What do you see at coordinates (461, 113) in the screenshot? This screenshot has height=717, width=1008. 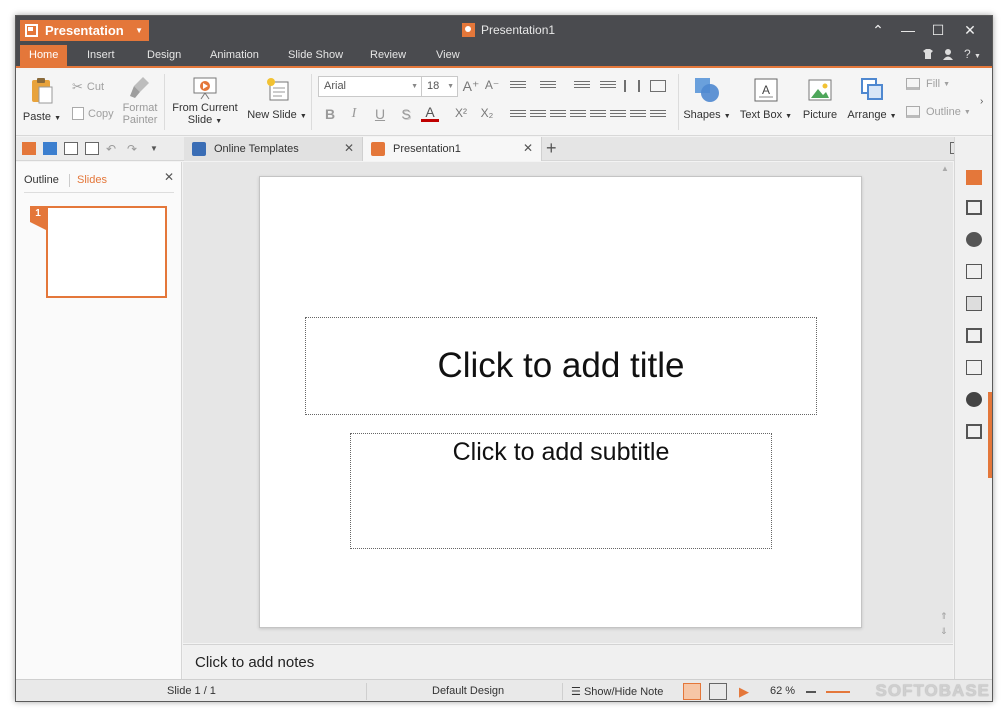 I see `superscript-button: X²` at bounding box center [461, 113].